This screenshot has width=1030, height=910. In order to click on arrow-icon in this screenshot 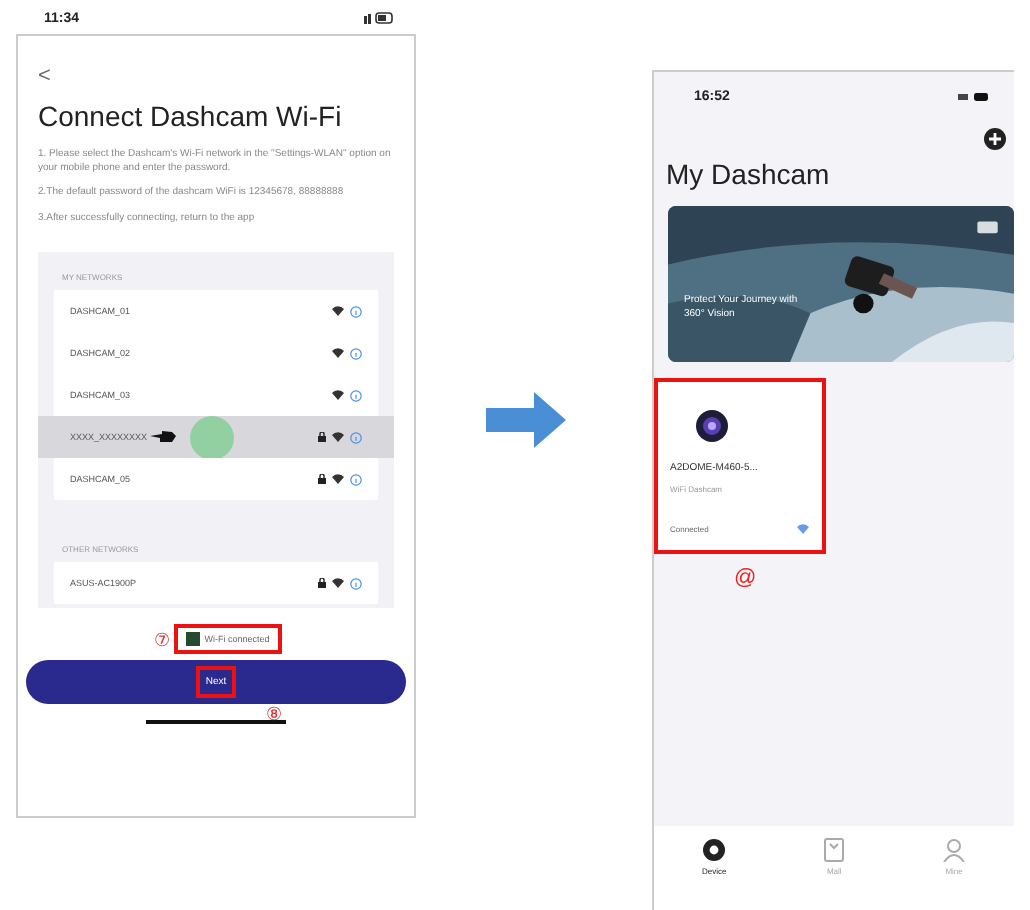, I will do `click(526, 420)`.